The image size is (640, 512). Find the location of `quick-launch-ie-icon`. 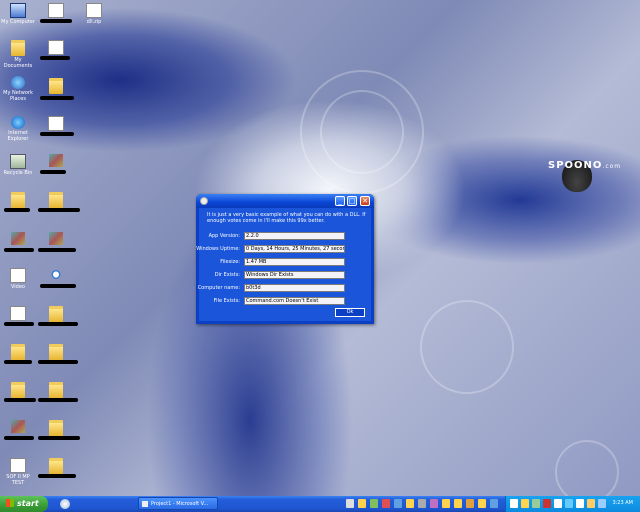

quick-launch-ie-icon is located at coordinates (65, 504).